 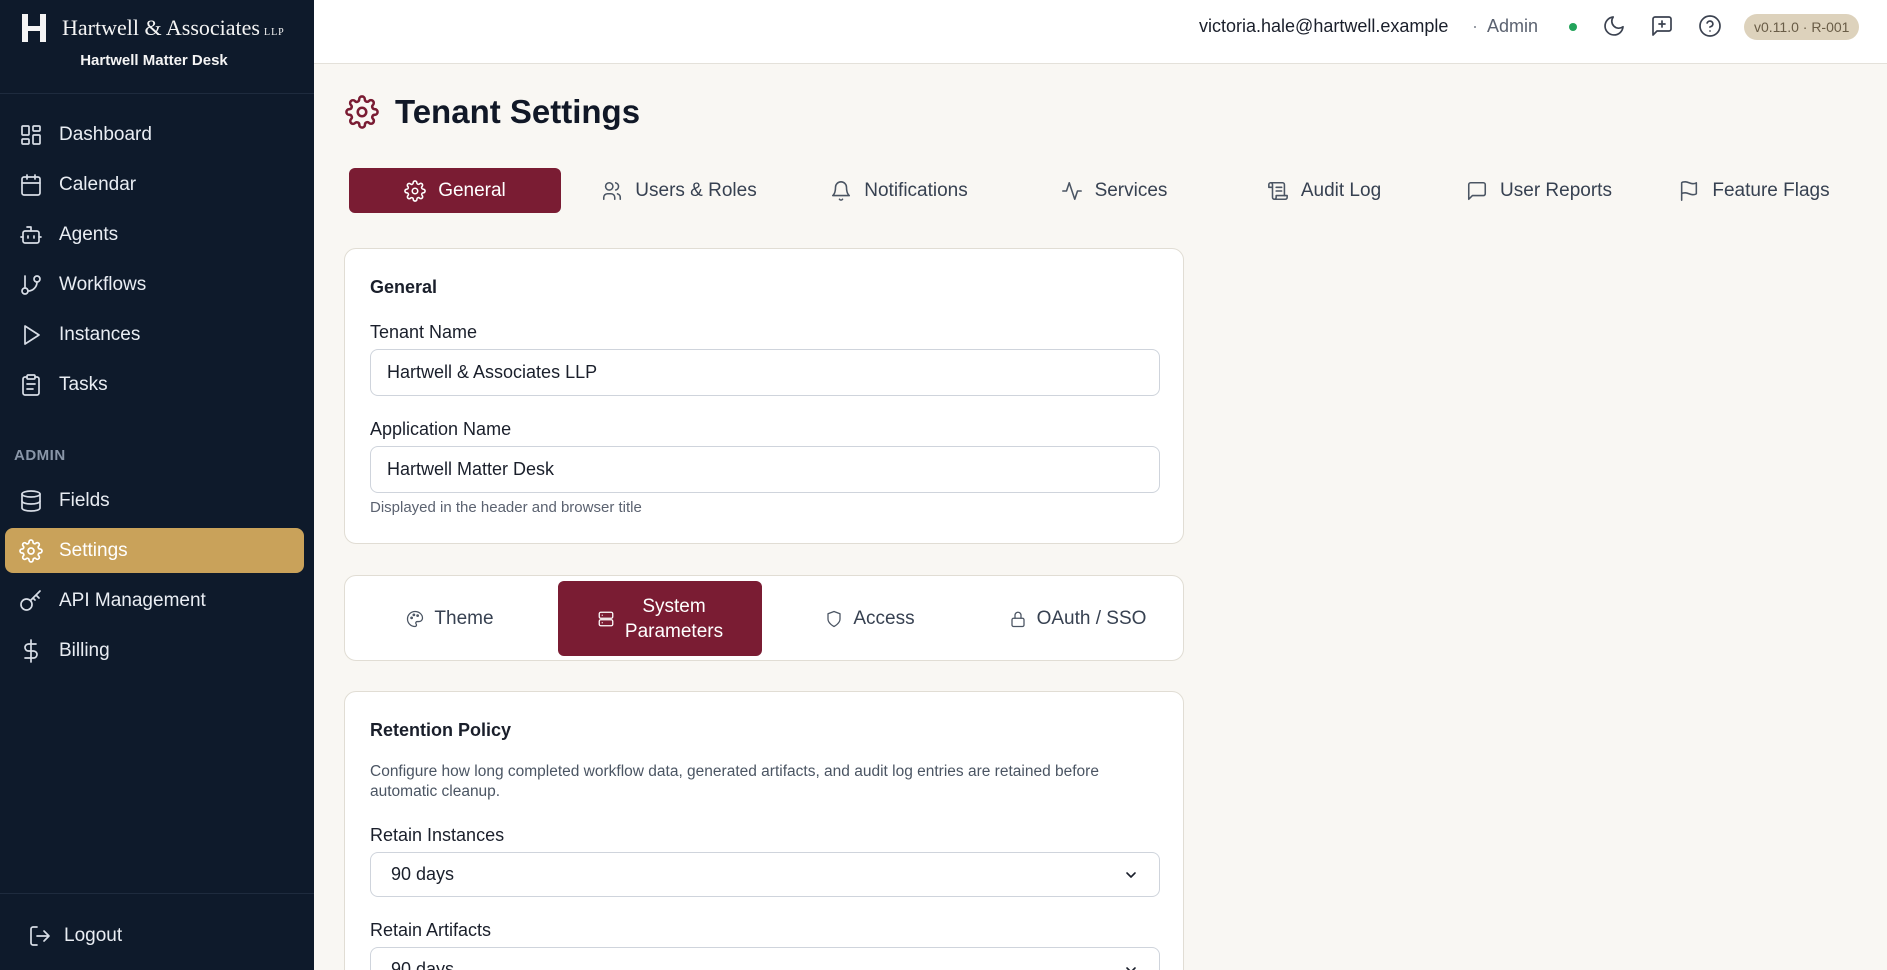 I want to click on git-branch-icon, so click(x=31, y=285).